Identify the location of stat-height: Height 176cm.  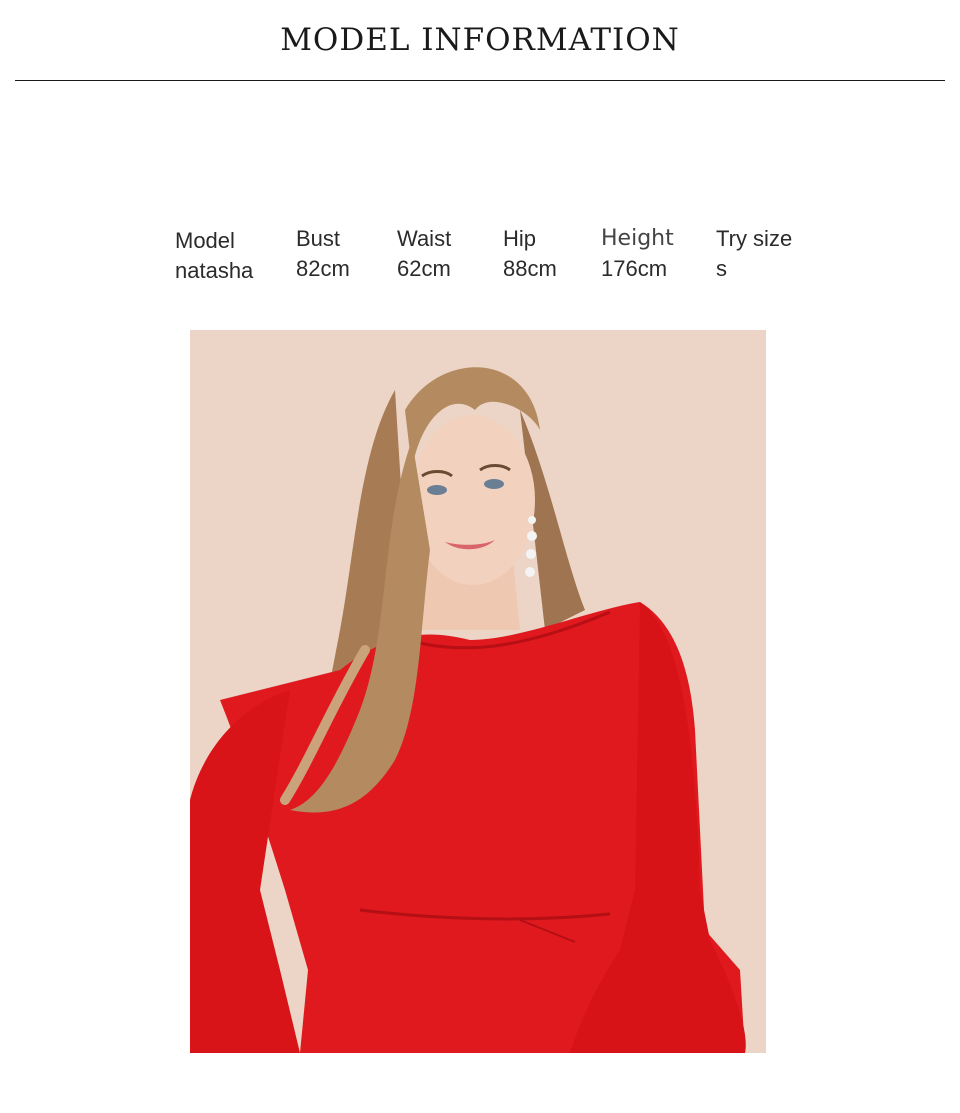
(637, 254).